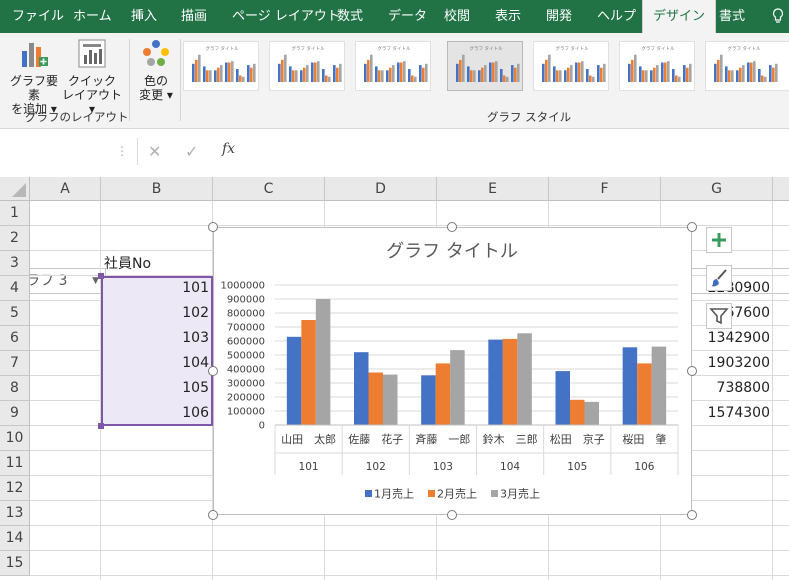 The height and width of the screenshot is (580, 789). What do you see at coordinates (15, 513) in the screenshot?
I see `row-header-13: 13` at bounding box center [15, 513].